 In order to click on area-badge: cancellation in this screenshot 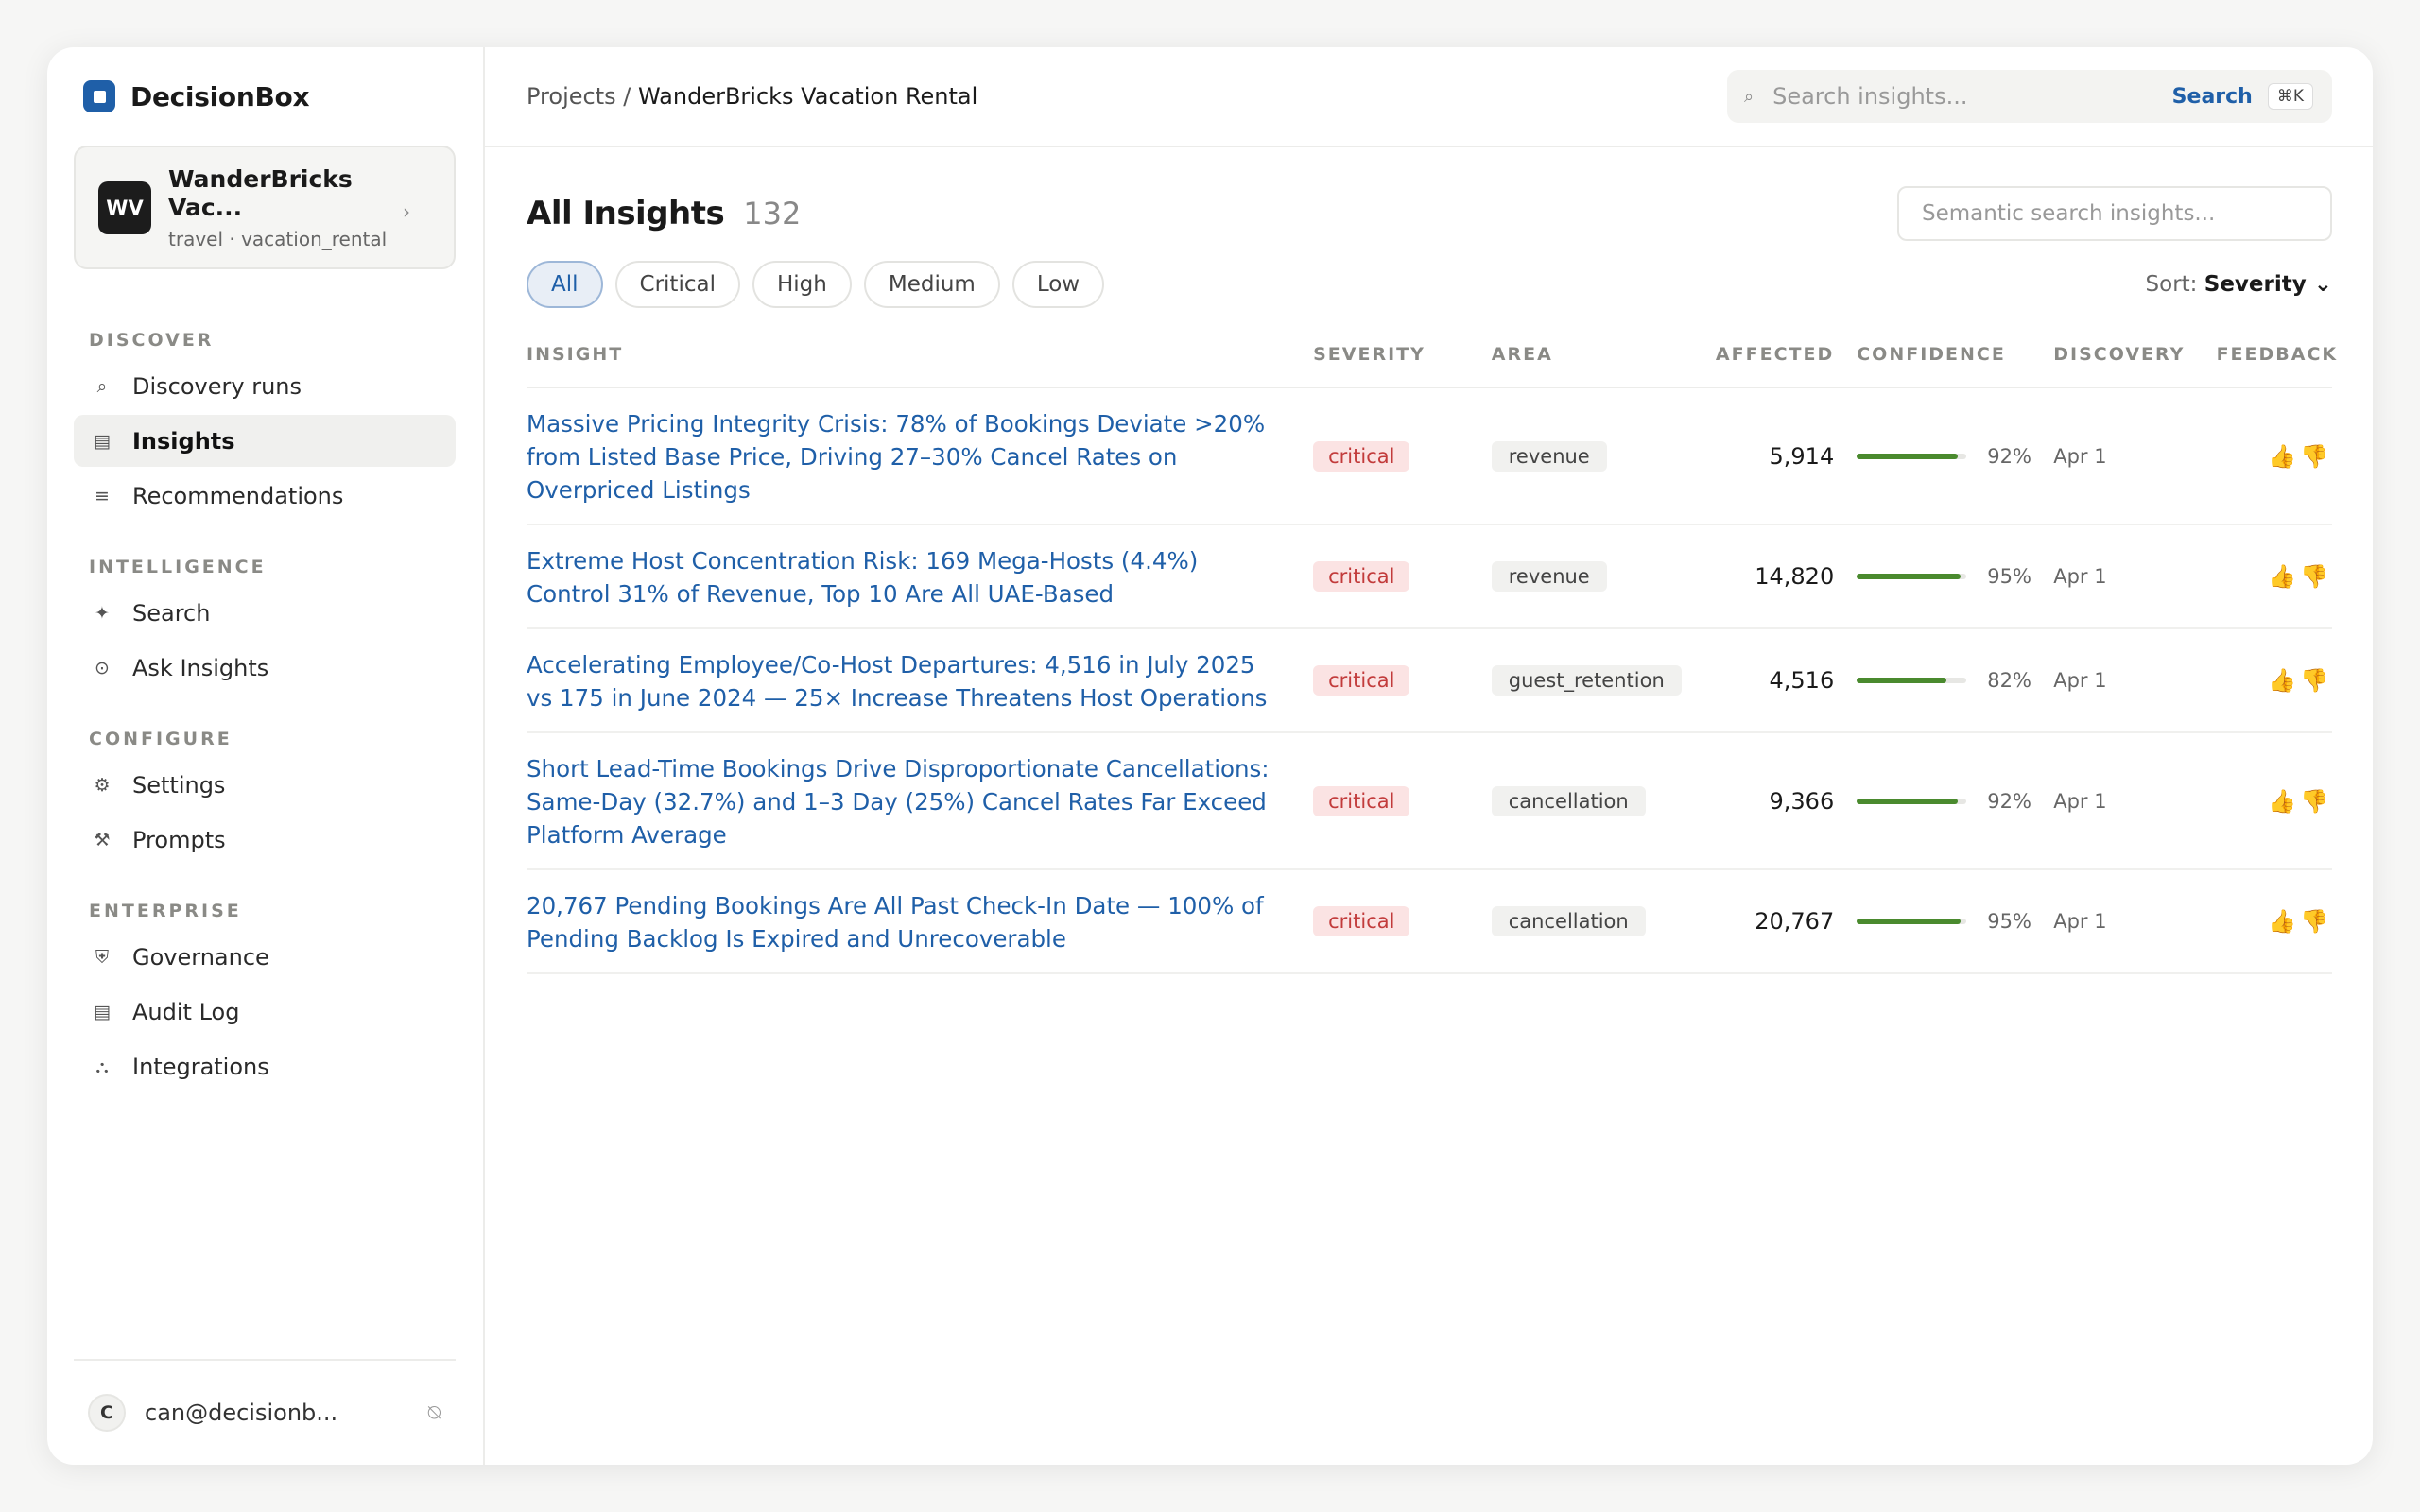, I will do `click(1568, 921)`.